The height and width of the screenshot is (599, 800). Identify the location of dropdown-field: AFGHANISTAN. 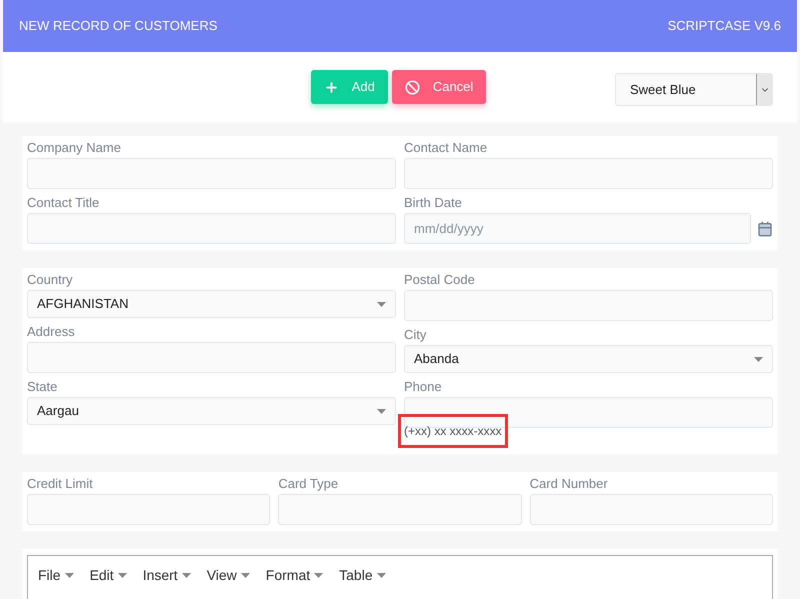
(211, 304).